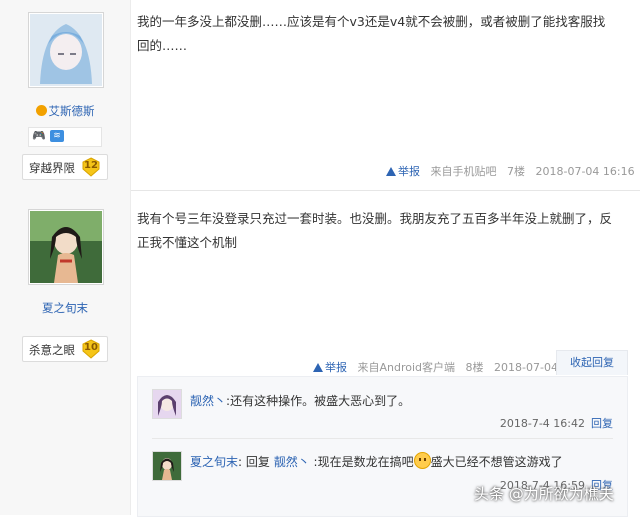 The width and height of the screenshot is (640, 517). What do you see at coordinates (592, 362) in the screenshot?
I see `collapse-replies-button: 收起回复` at bounding box center [592, 362].